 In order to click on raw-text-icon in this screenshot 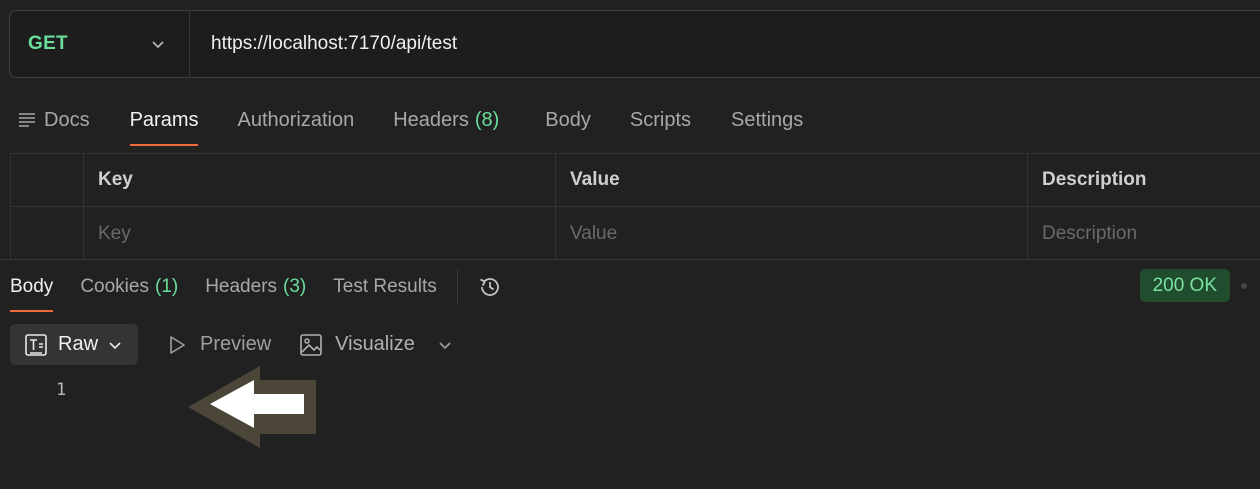, I will do `click(36, 344)`.